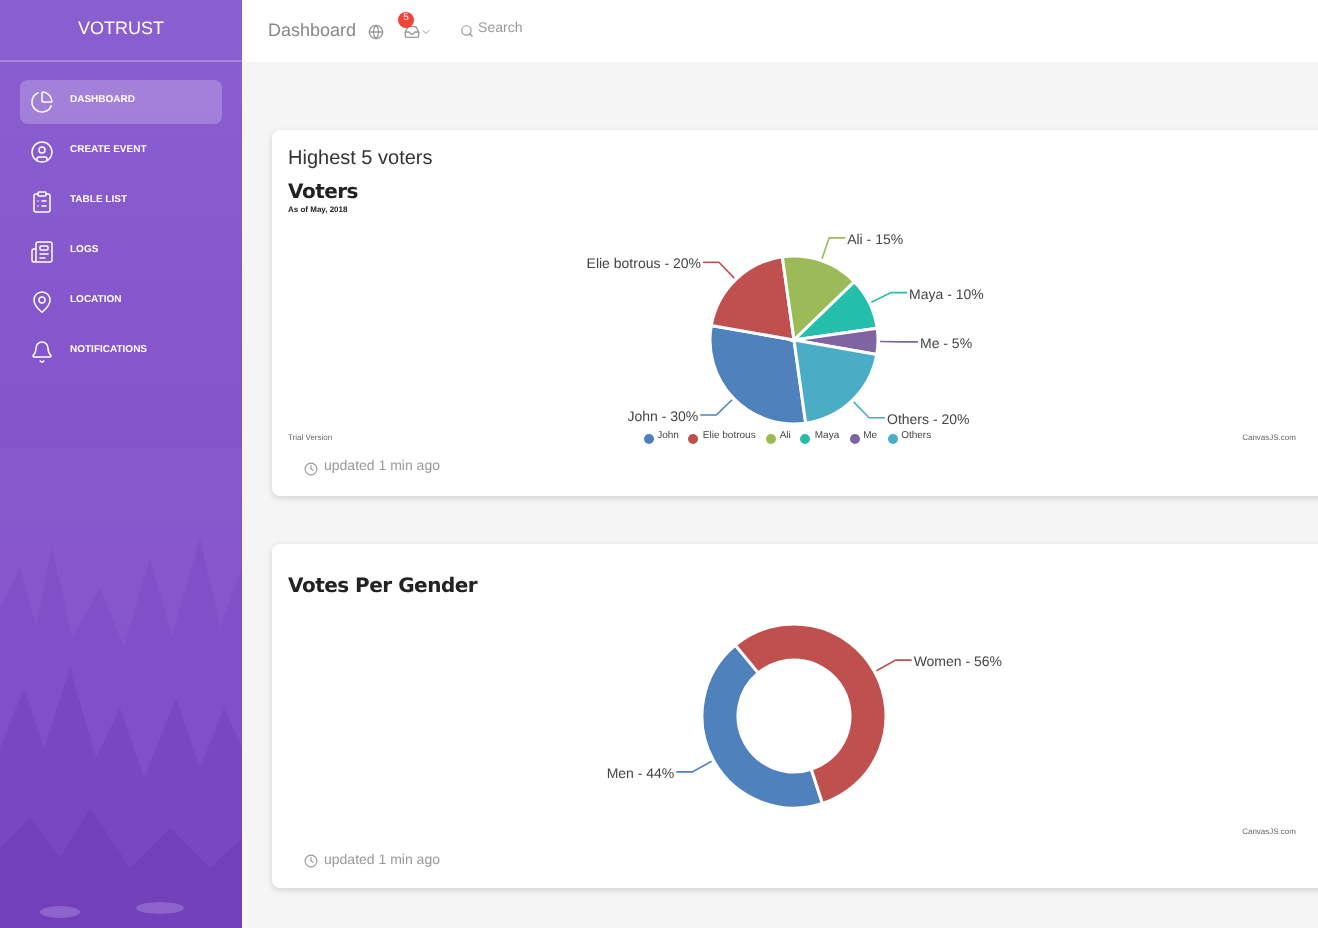  Describe the element at coordinates (384, 587) in the screenshot. I see `chart-title: Votes Per Gender` at that location.